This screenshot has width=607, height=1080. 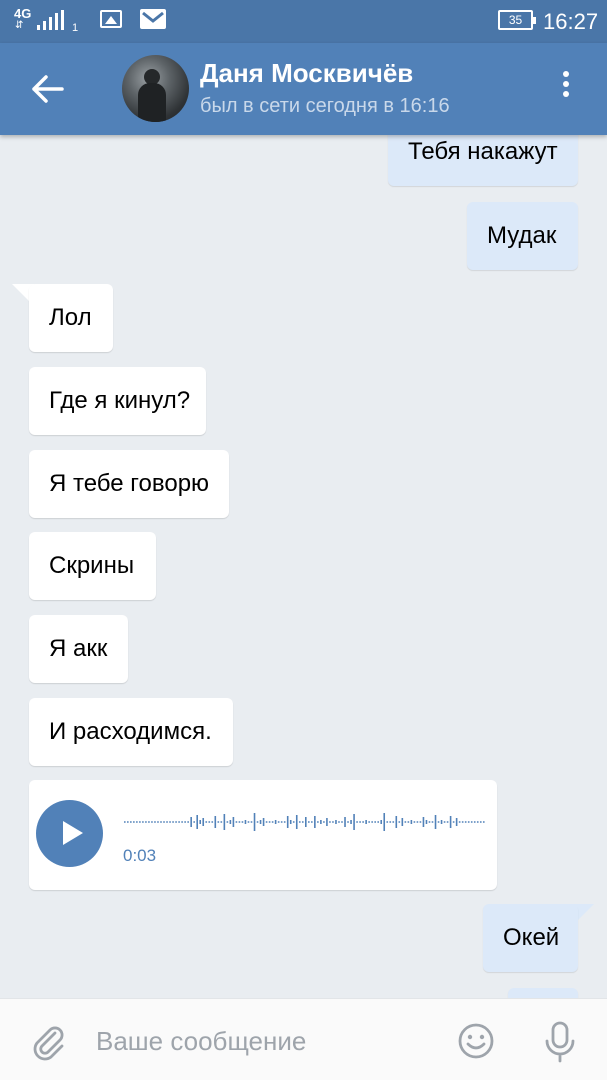 I want to click on play-icon, so click(x=69, y=833).